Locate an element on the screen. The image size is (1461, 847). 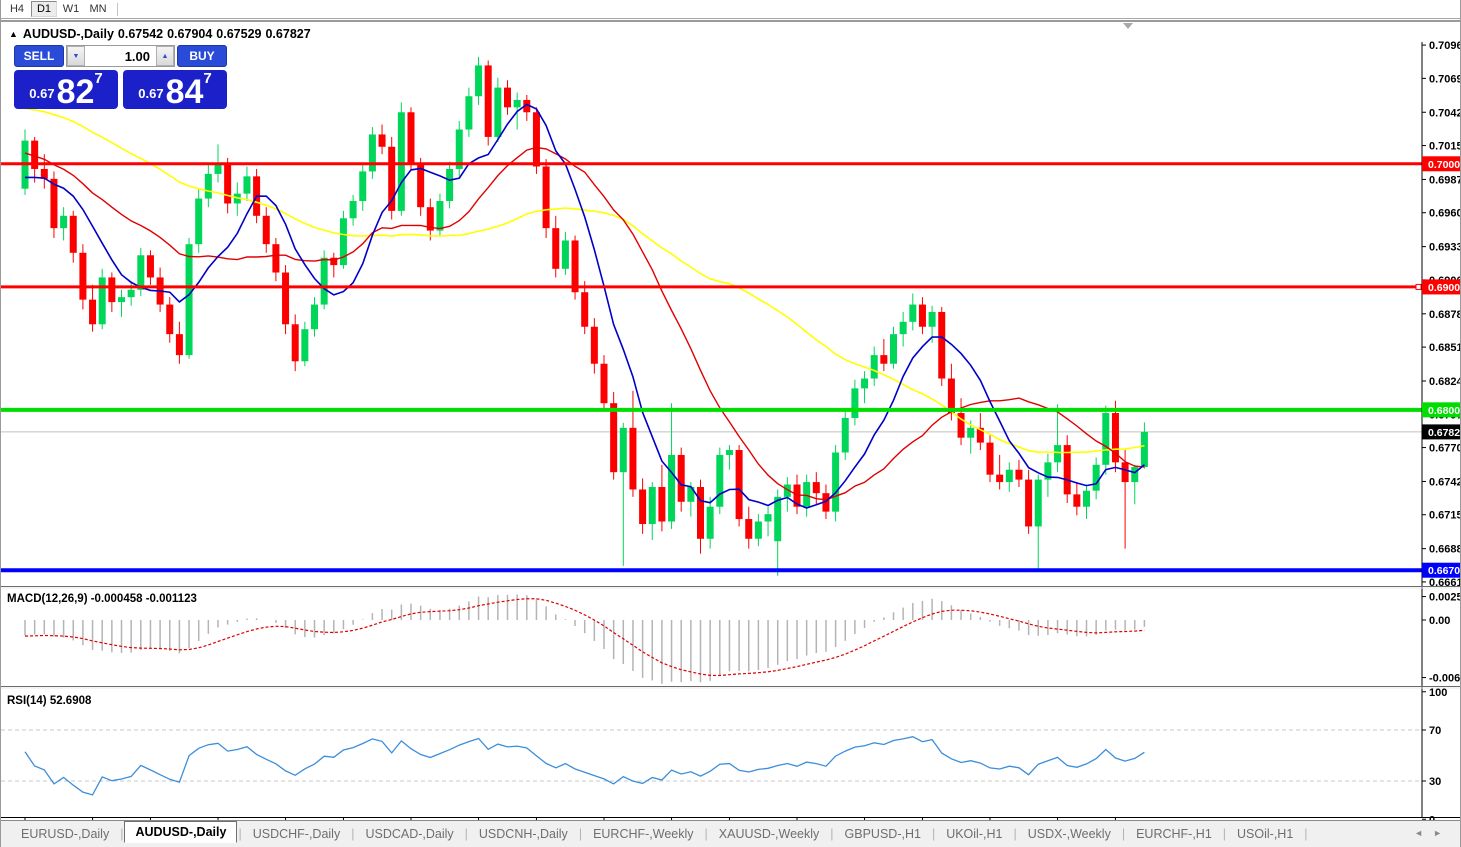
buy-price-big: 84 is located at coordinates (184, 92).